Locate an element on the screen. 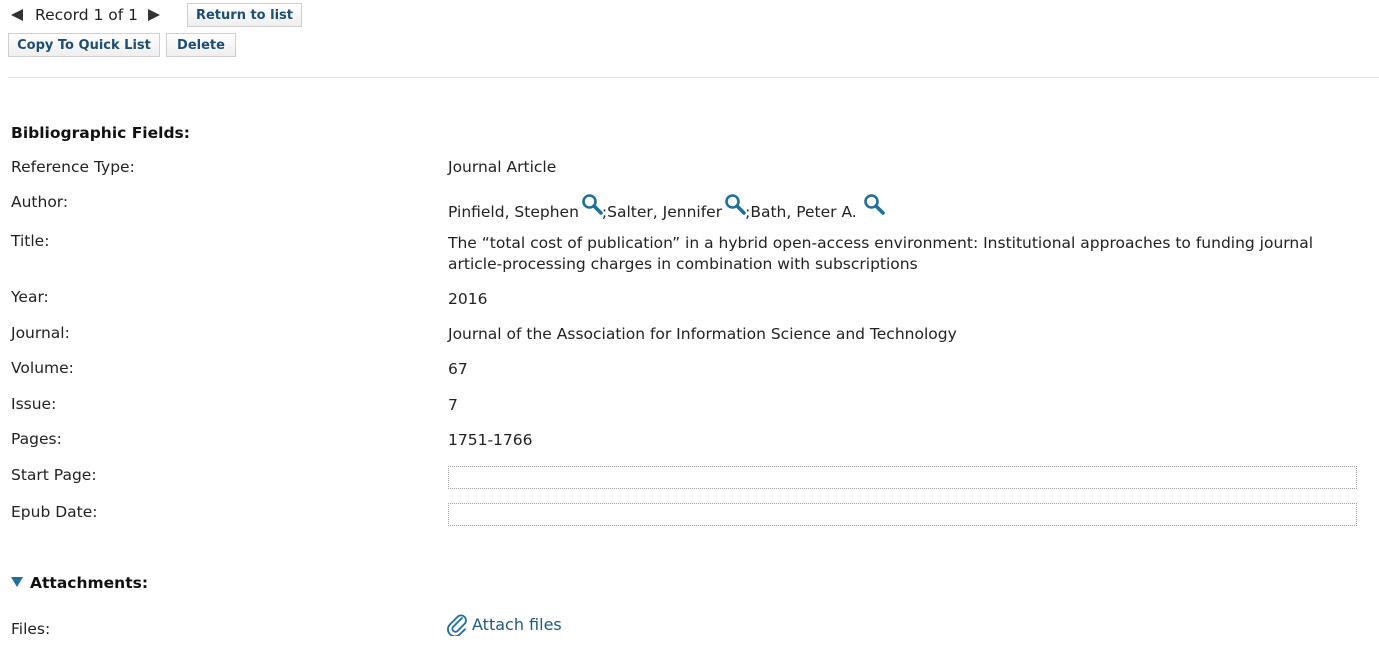 This screenshot has height=653, width=1379. attachments-heading: Attachments: is located at coordinates (79, 583).